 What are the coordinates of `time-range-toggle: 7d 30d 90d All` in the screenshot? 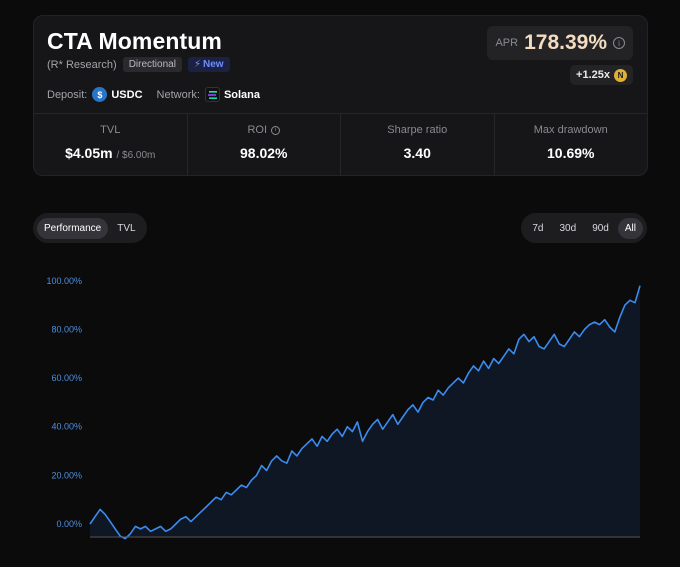 It's located at (584, 228).